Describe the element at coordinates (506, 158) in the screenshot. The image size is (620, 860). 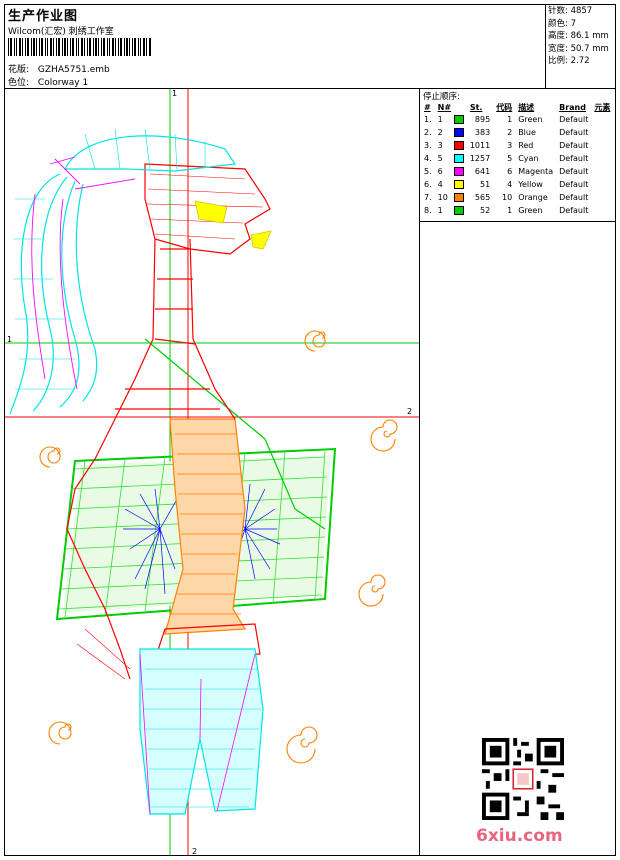
I see `table-row: 4. 5 1257 5 Cyan Default` at that location.